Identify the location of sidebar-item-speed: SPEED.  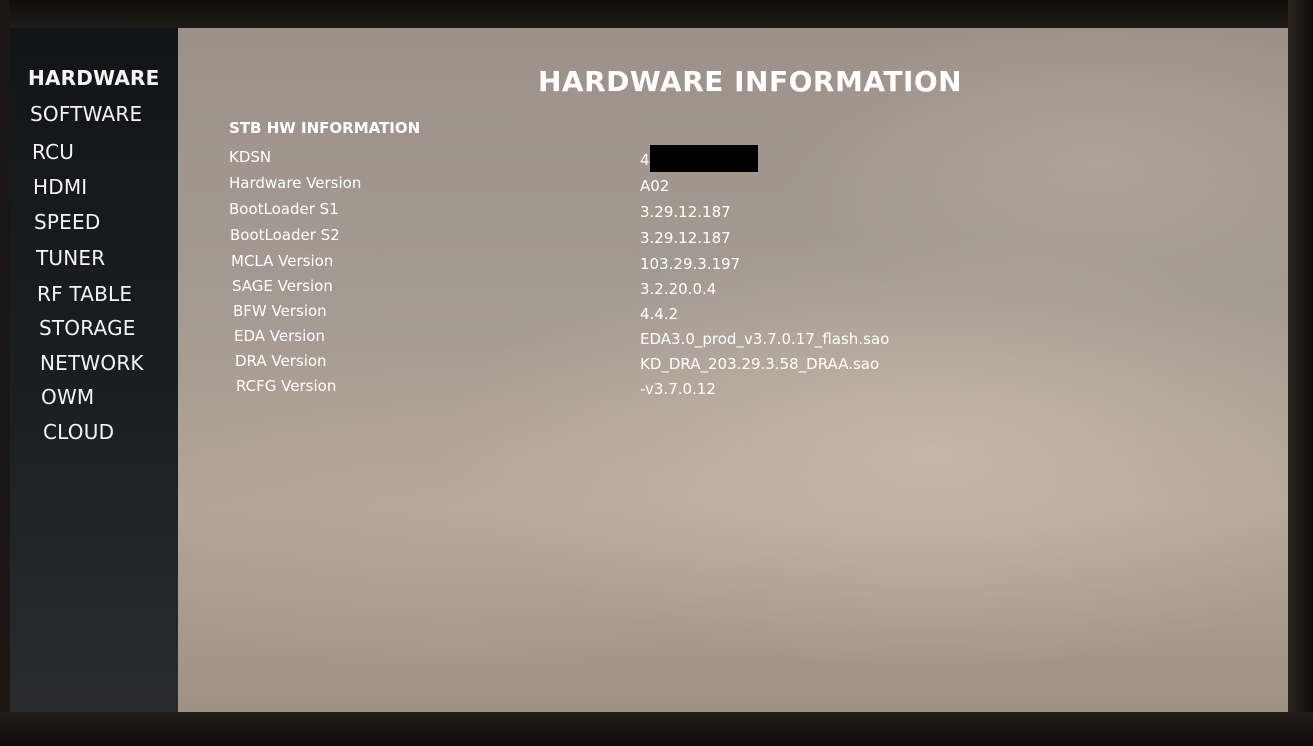
(67, 222).